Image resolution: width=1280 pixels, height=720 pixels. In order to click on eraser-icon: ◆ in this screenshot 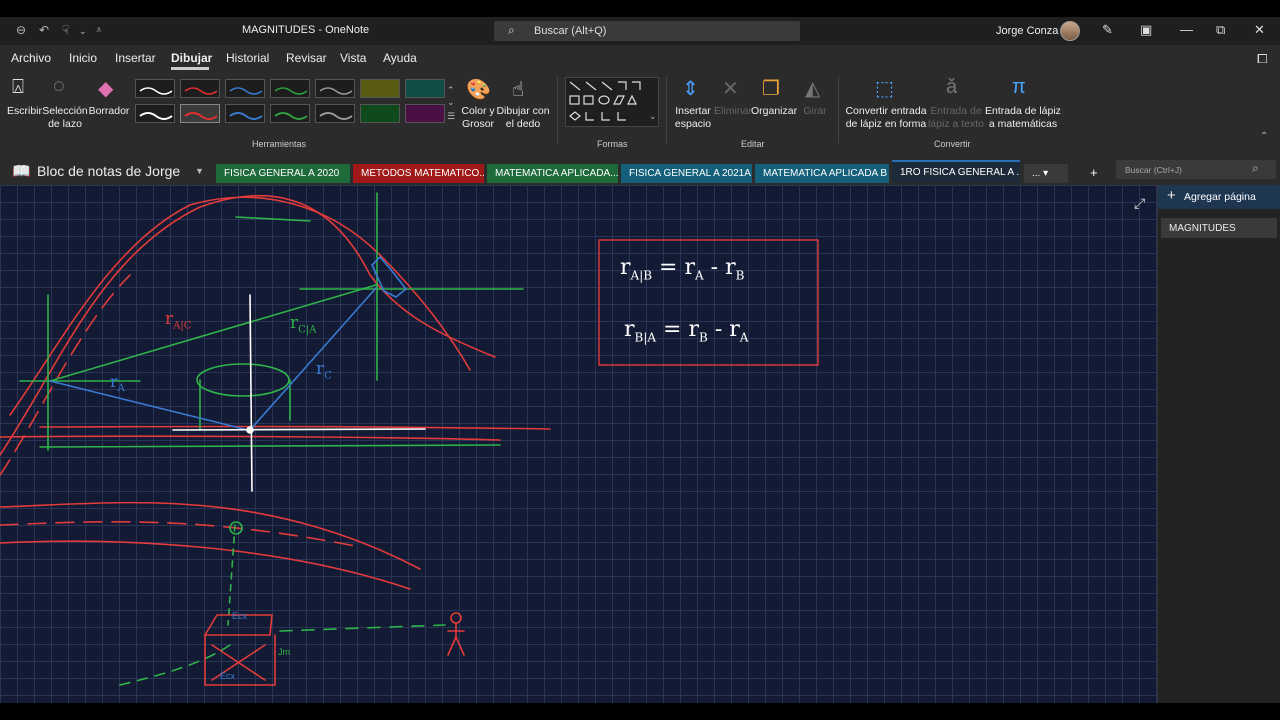, I will do `click(106, 89)`.